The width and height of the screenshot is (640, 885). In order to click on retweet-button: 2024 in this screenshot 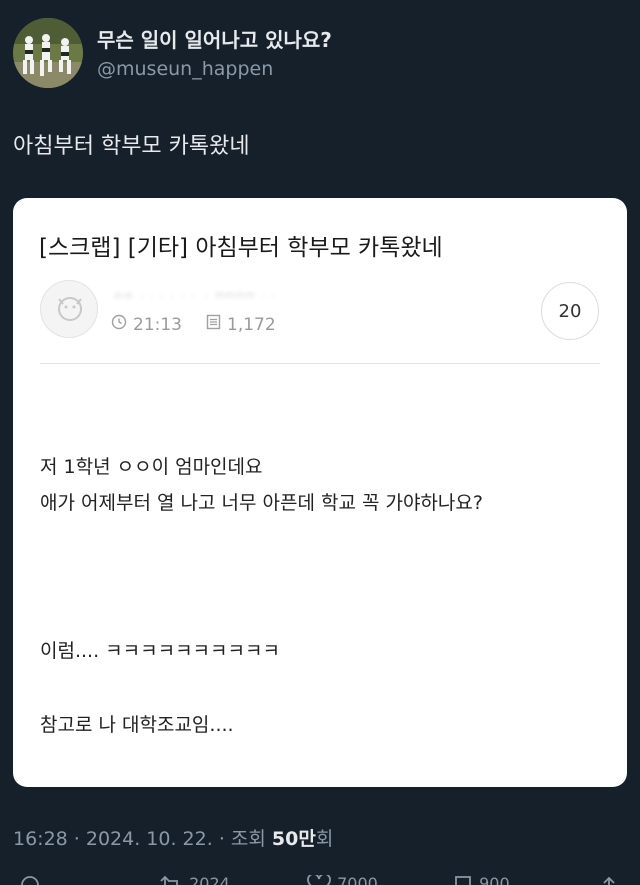, I will do `click(194, 879)`.